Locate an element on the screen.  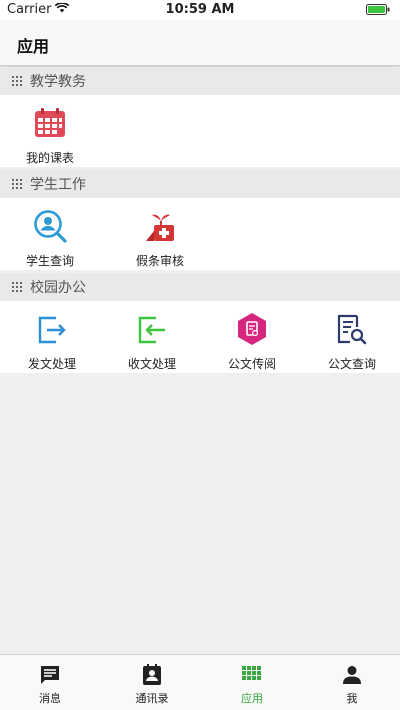
status-bar: Carrier 10:59 AM is located at coordinates (200, 10).